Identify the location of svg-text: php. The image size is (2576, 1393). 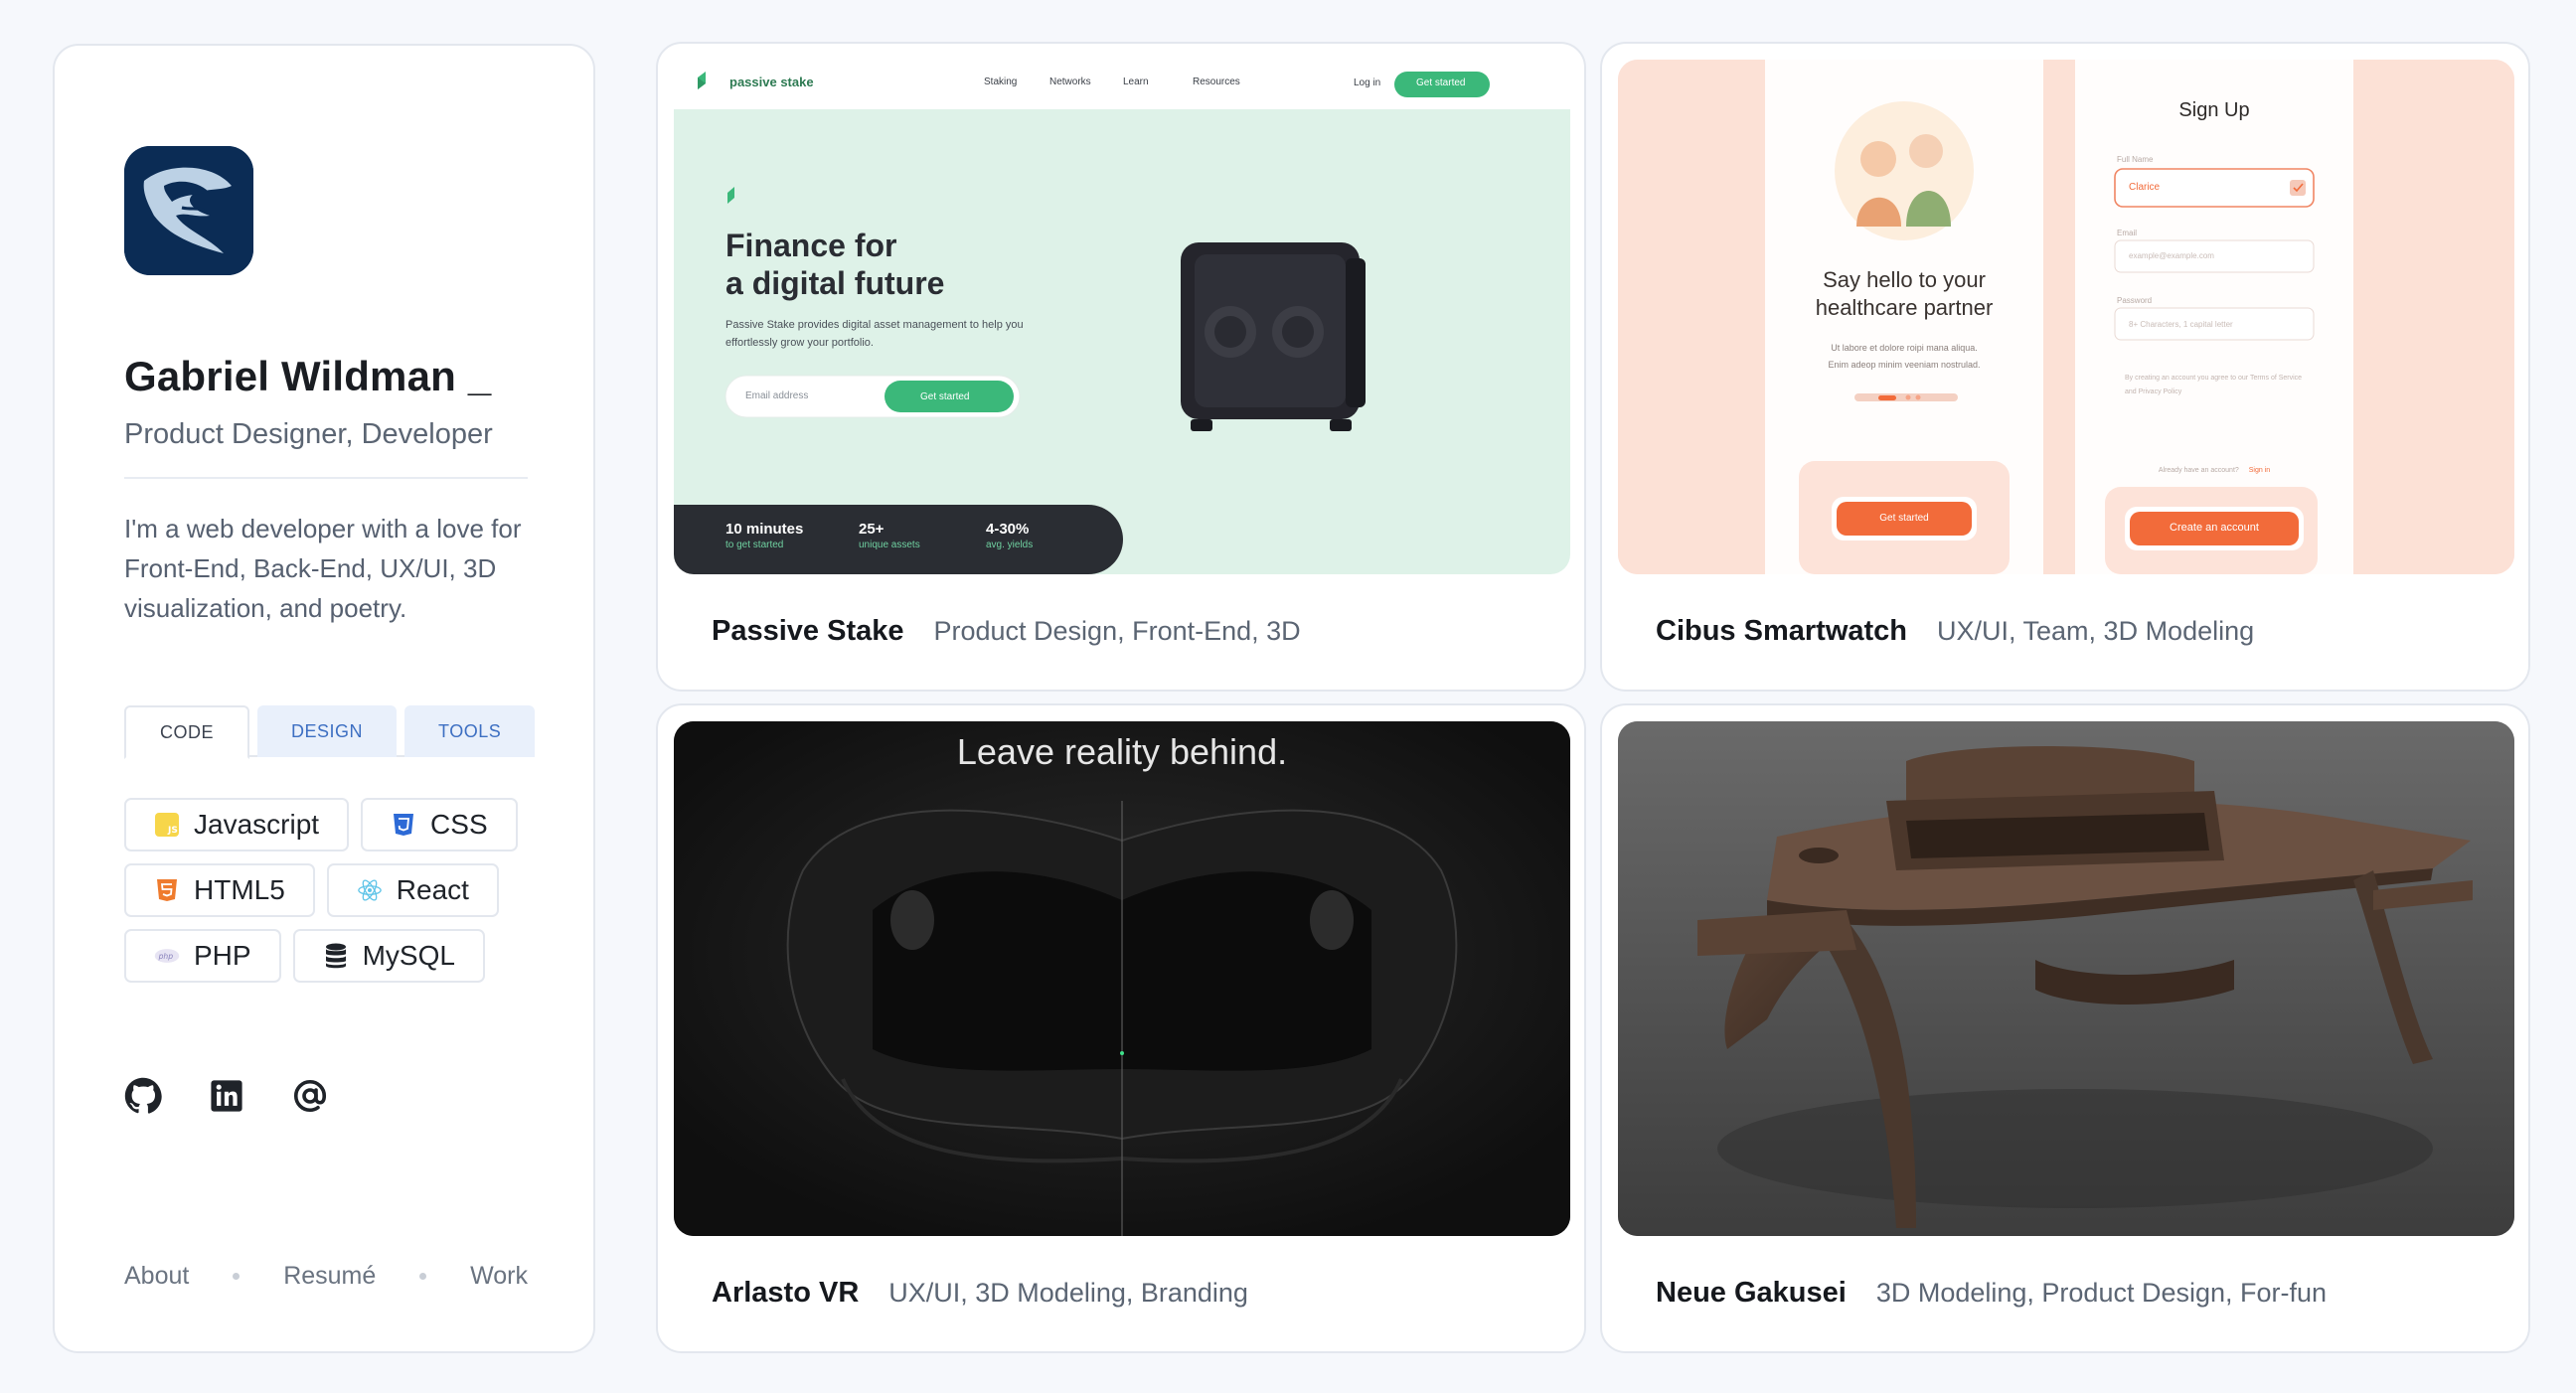
(166, 956).